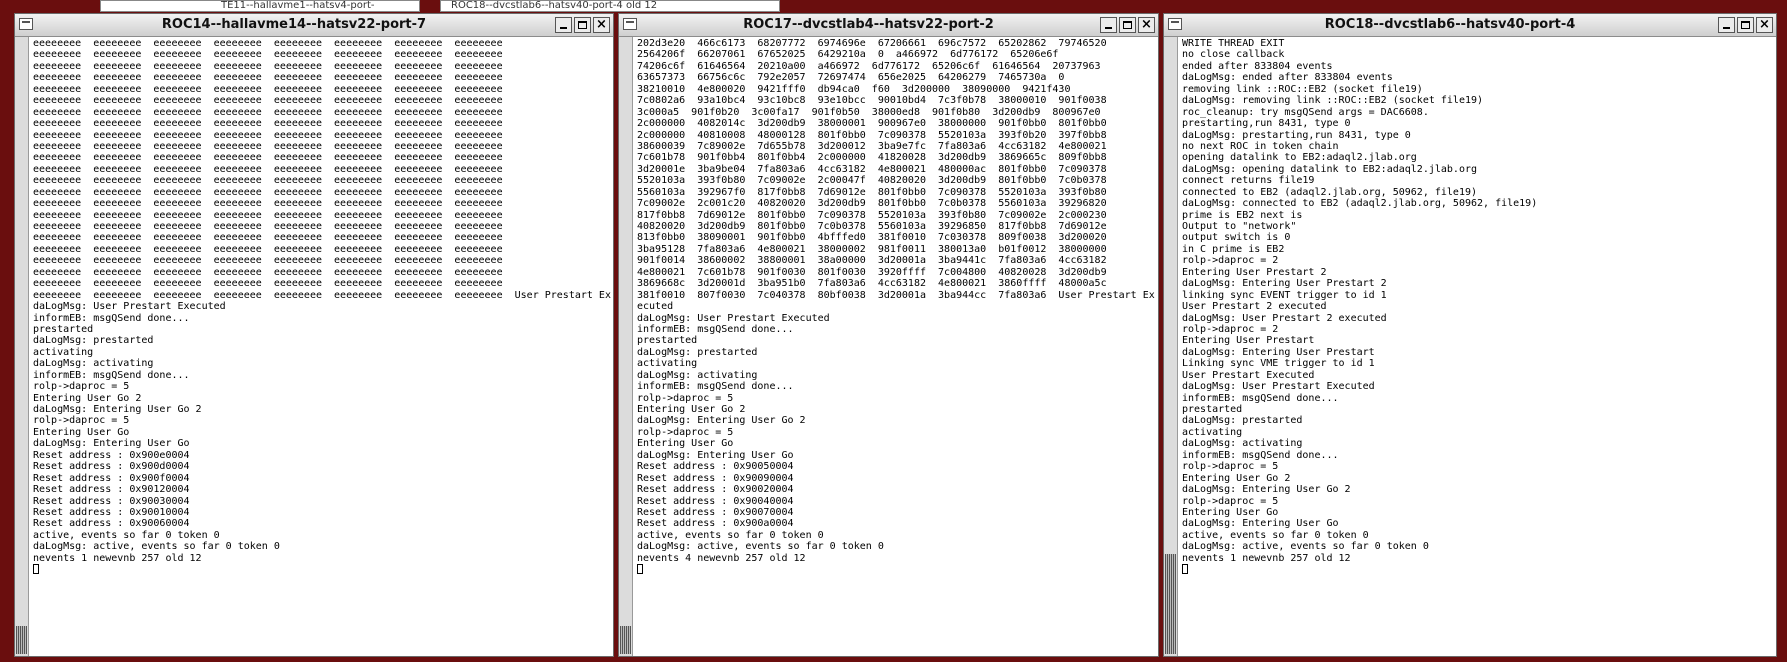 This screenshot has width=1787, height=662. What do you see at coordinates (1248, 341) in the screenshot?
I see `terminal-line: Entering User Prestart` at bounding box center [1248, 341].